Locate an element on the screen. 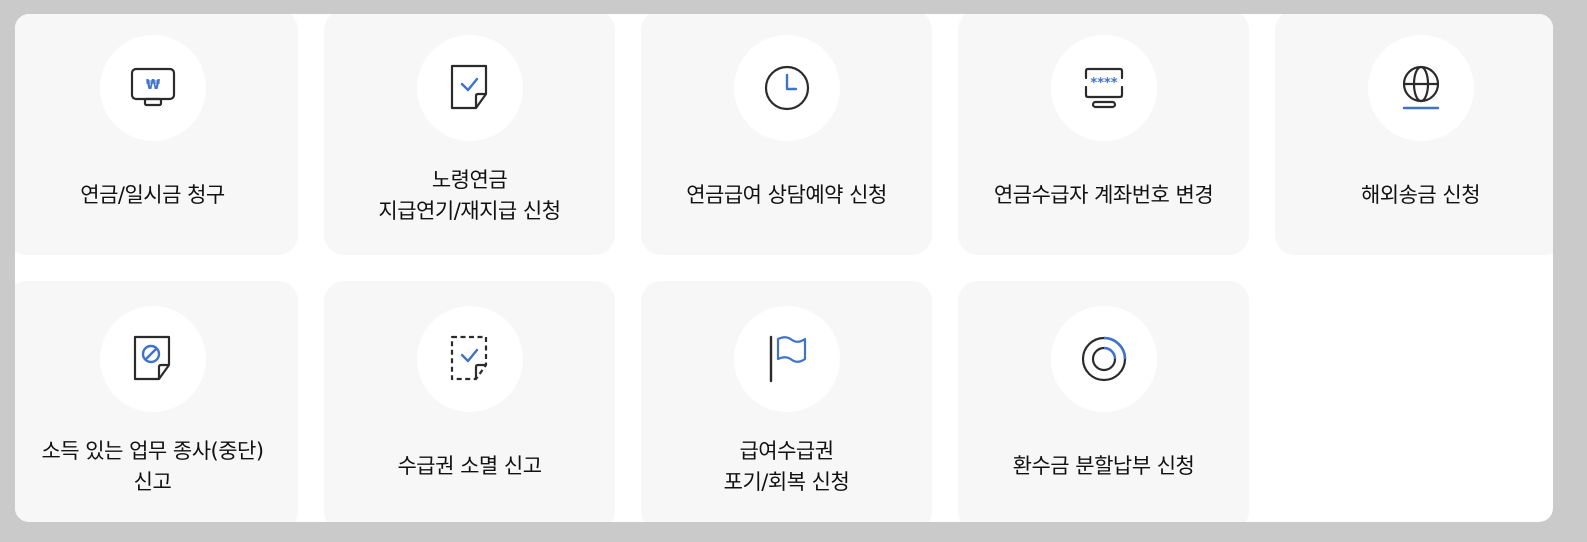 The width and height of the screenshot is (1587, 542). card-label: 노령연금 지급연기/재지급 신청 is located at coordinates (469, 195).